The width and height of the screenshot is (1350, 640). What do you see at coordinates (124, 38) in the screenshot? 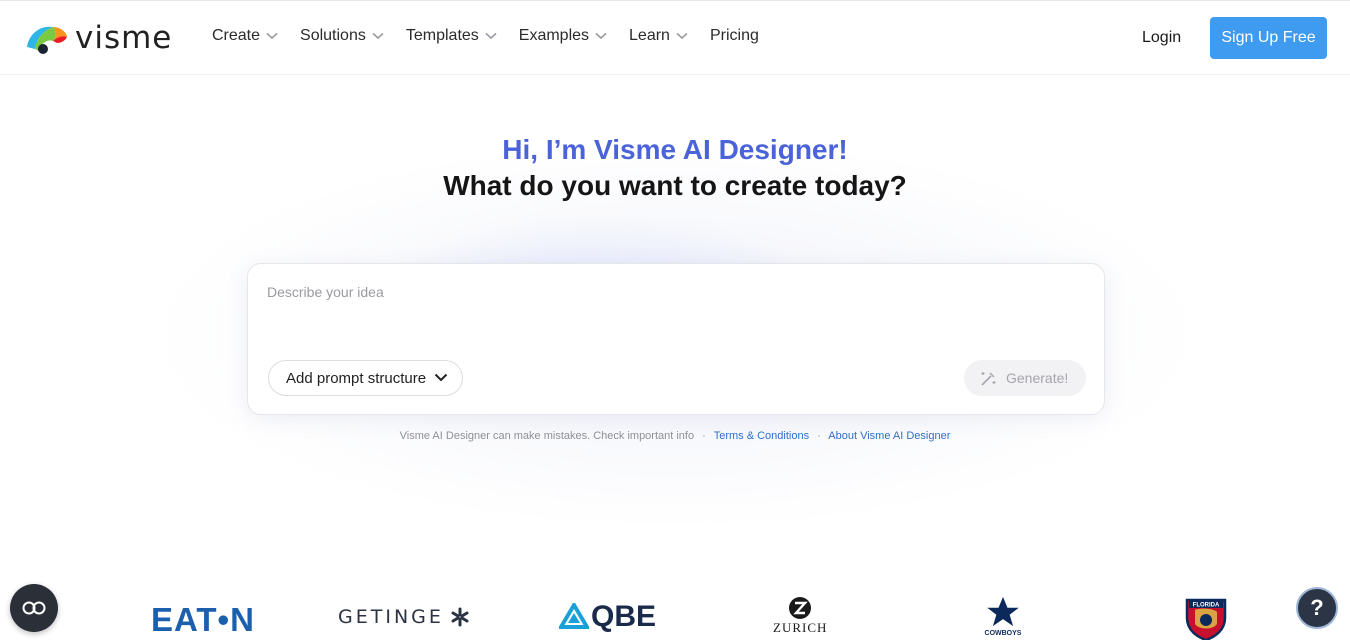
I see `logo-wordmark: visme` at bounding box center [124, 38].